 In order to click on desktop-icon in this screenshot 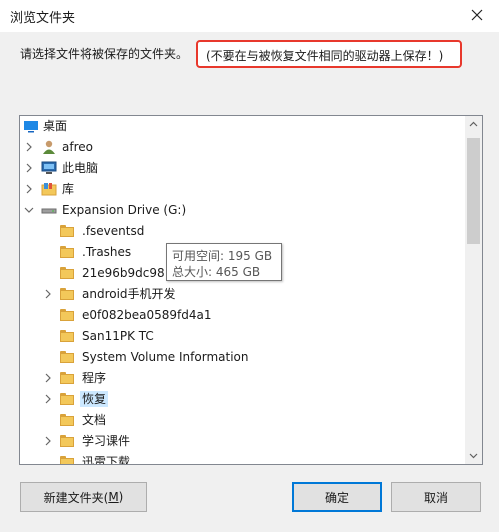, I will do `click(31, 126)`.